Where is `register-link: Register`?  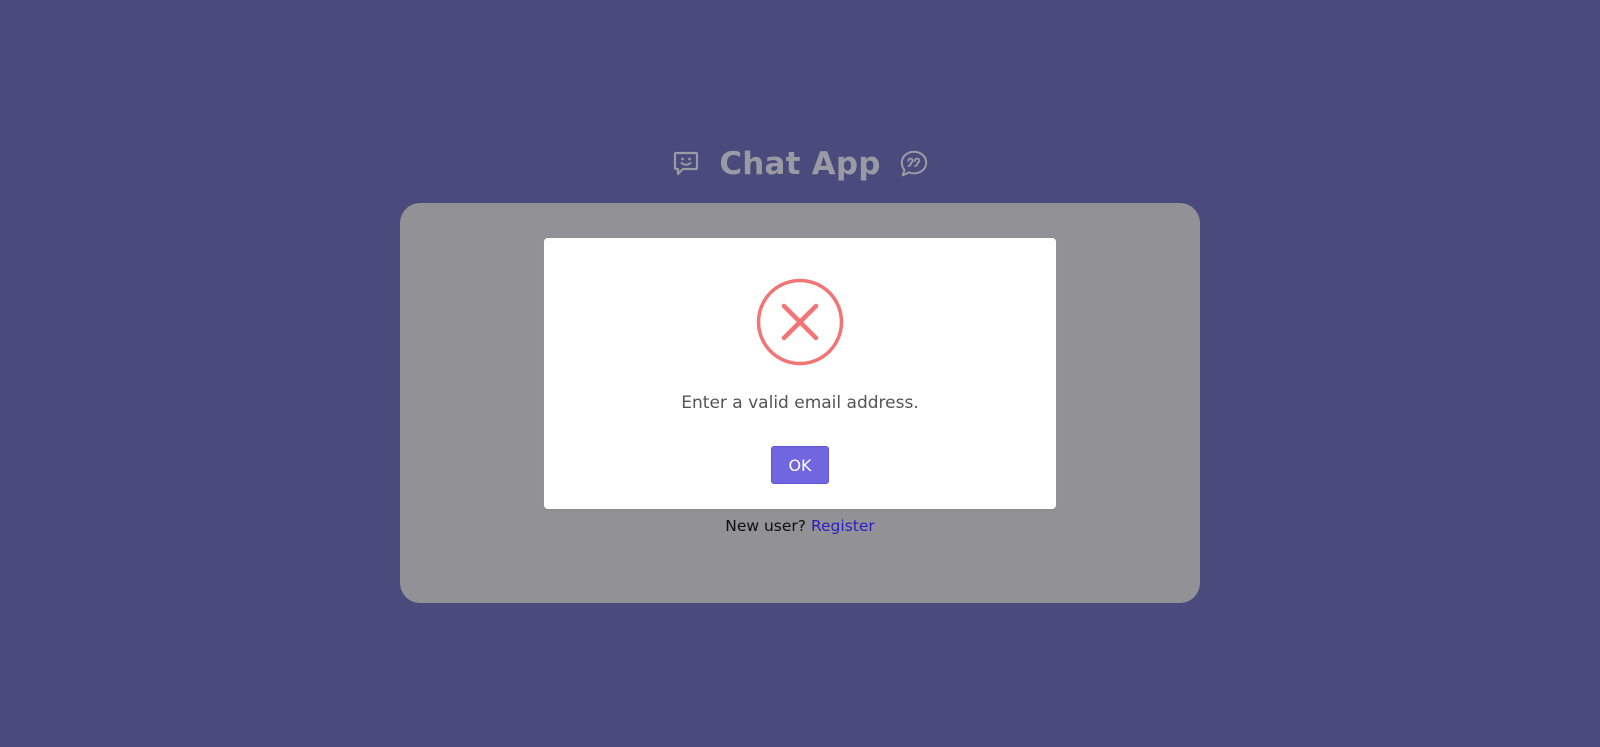
register-link: Register is located at coordinates (843, 526).